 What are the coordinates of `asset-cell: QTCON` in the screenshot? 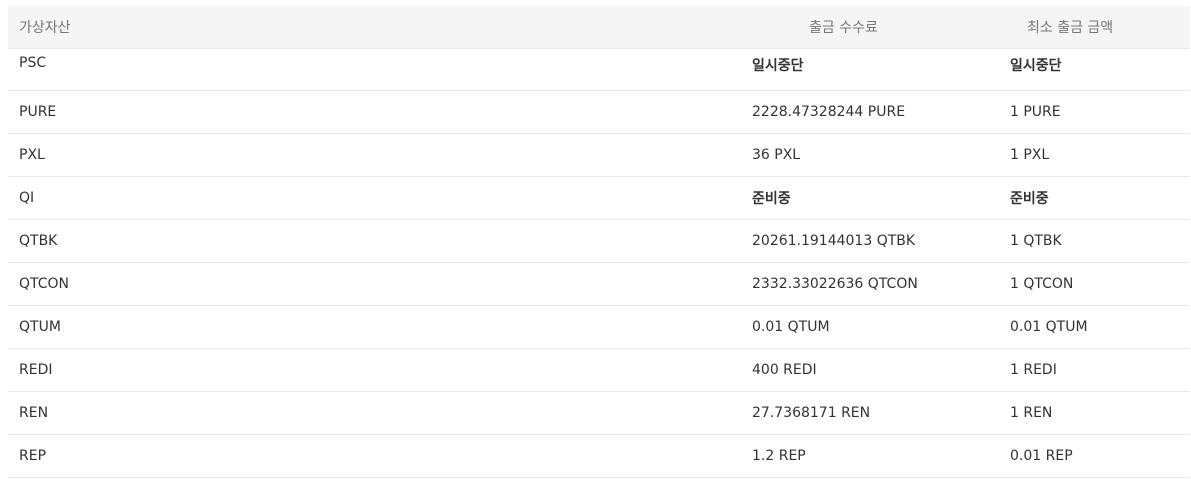 It's located at (380, 284).